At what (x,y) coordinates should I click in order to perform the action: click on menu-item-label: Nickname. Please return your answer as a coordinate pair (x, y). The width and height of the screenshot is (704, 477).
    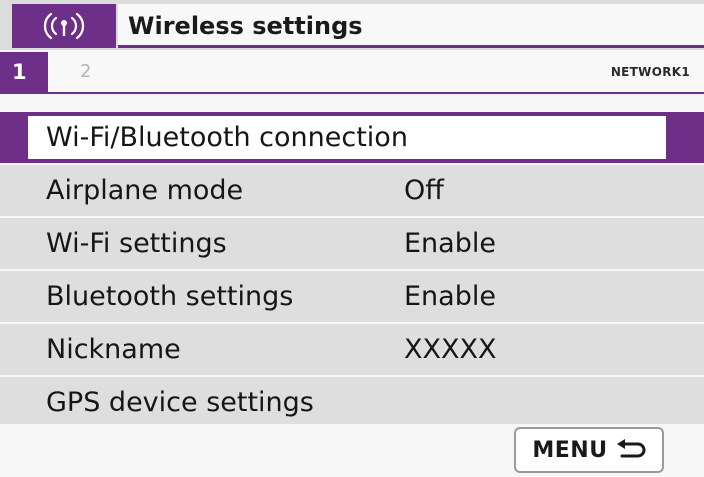
    Looking at the image, I should click on (113, 349).